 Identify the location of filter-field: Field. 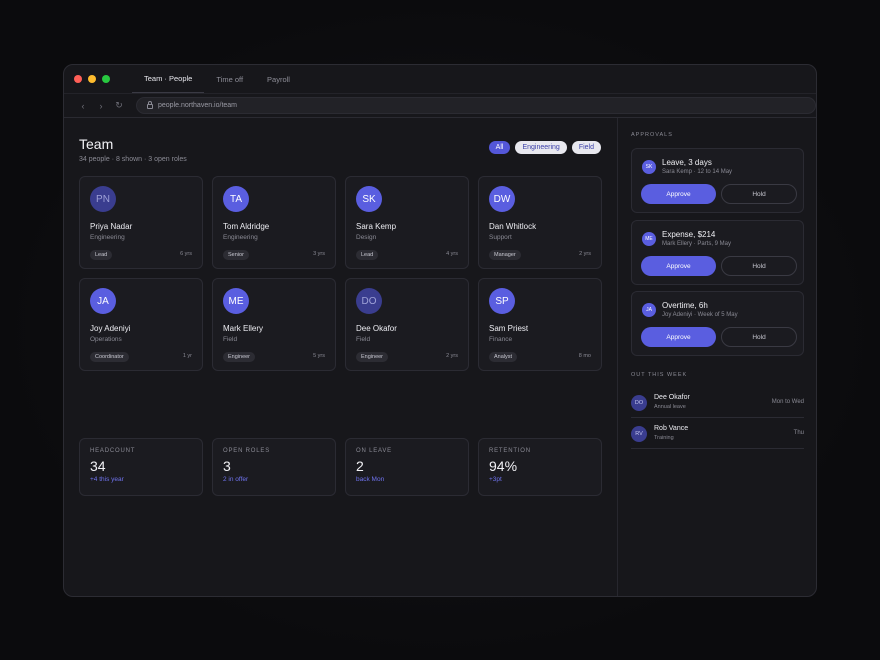
(586, 147).